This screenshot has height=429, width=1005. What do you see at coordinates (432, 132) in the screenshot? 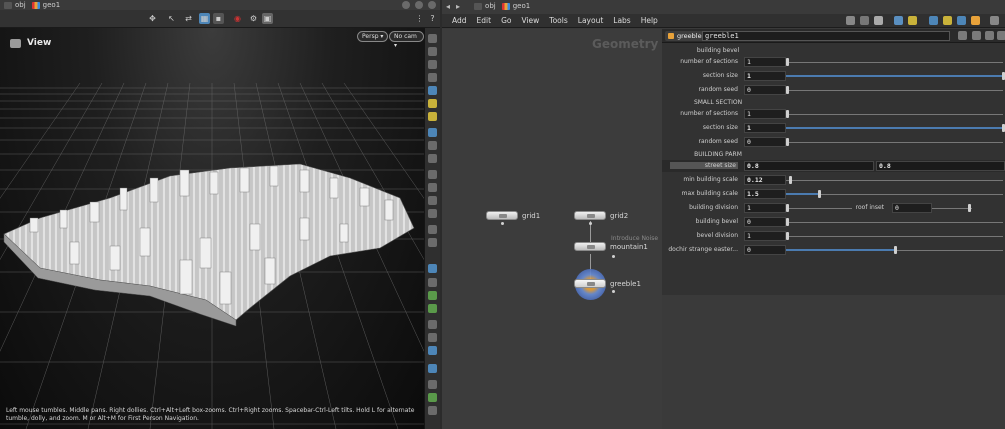
I see `display-icon` at bounding box center [432, 132].